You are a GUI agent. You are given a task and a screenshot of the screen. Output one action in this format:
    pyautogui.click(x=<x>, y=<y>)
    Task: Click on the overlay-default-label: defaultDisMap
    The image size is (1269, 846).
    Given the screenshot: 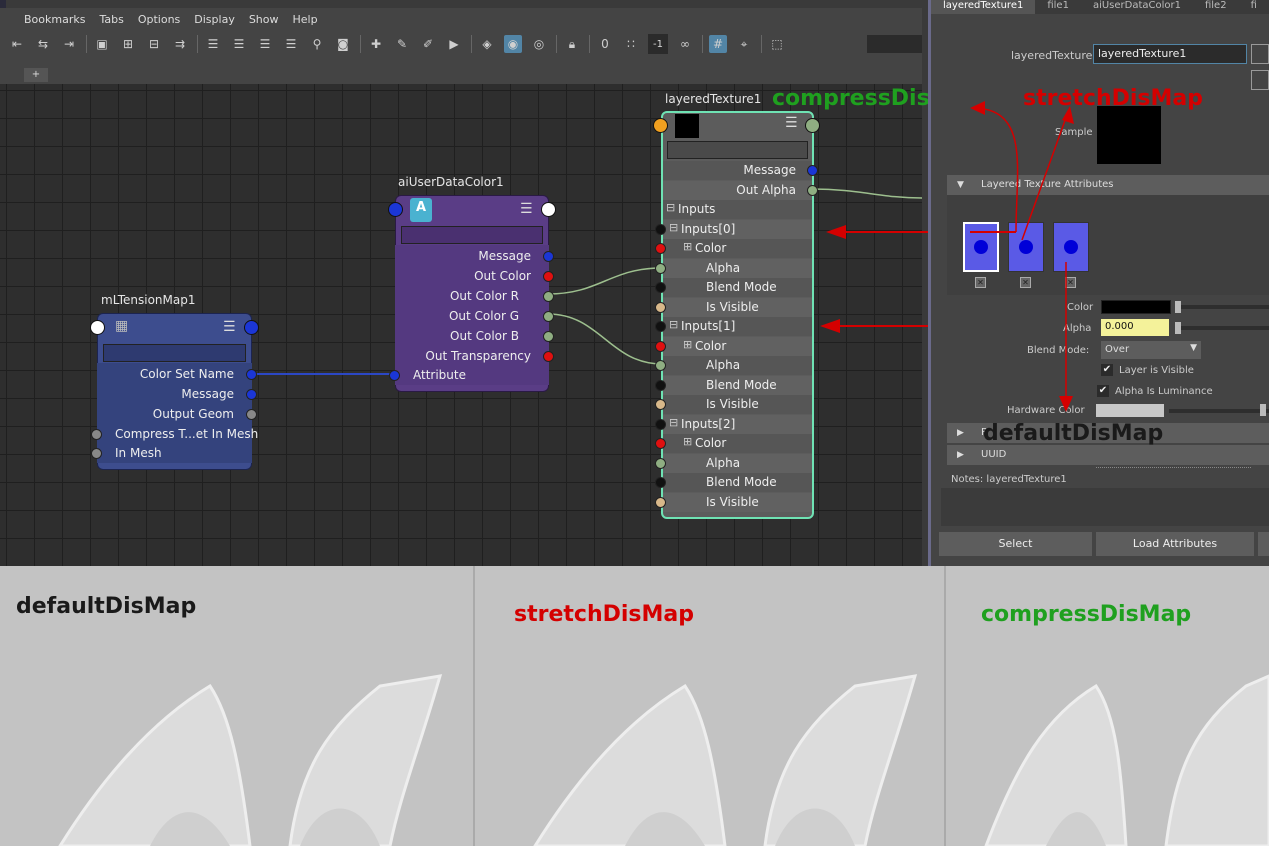 What is the action you would take?
    pyautogui.click(x=1073, y=433)
    